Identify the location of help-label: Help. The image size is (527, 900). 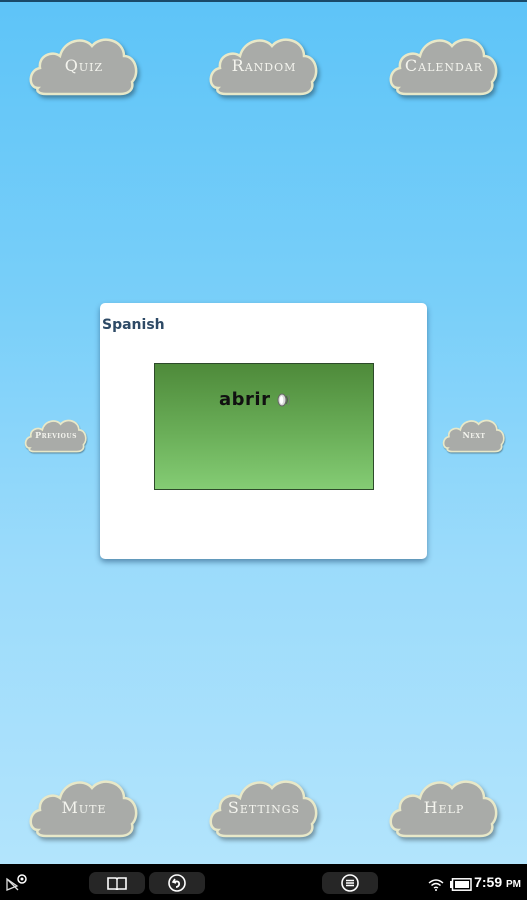
(444, 807).